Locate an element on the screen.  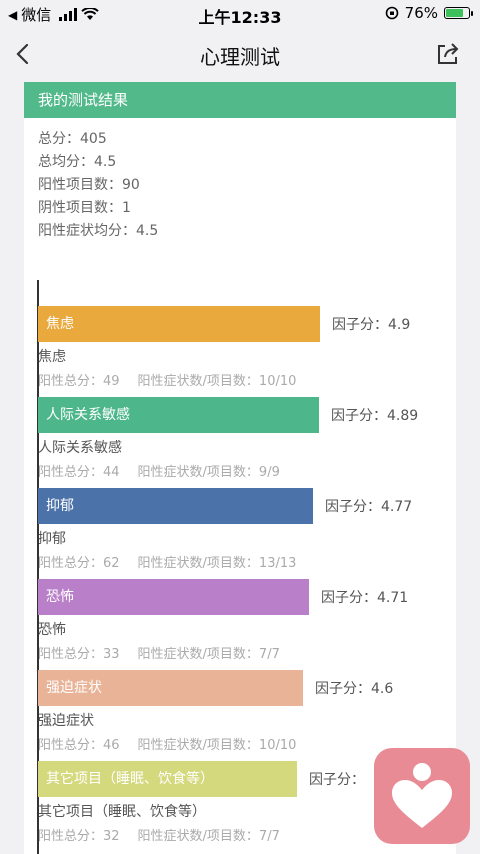
symptom-count: 阳性症状数/项目数：13/13 is located at coordinates (217, 563).